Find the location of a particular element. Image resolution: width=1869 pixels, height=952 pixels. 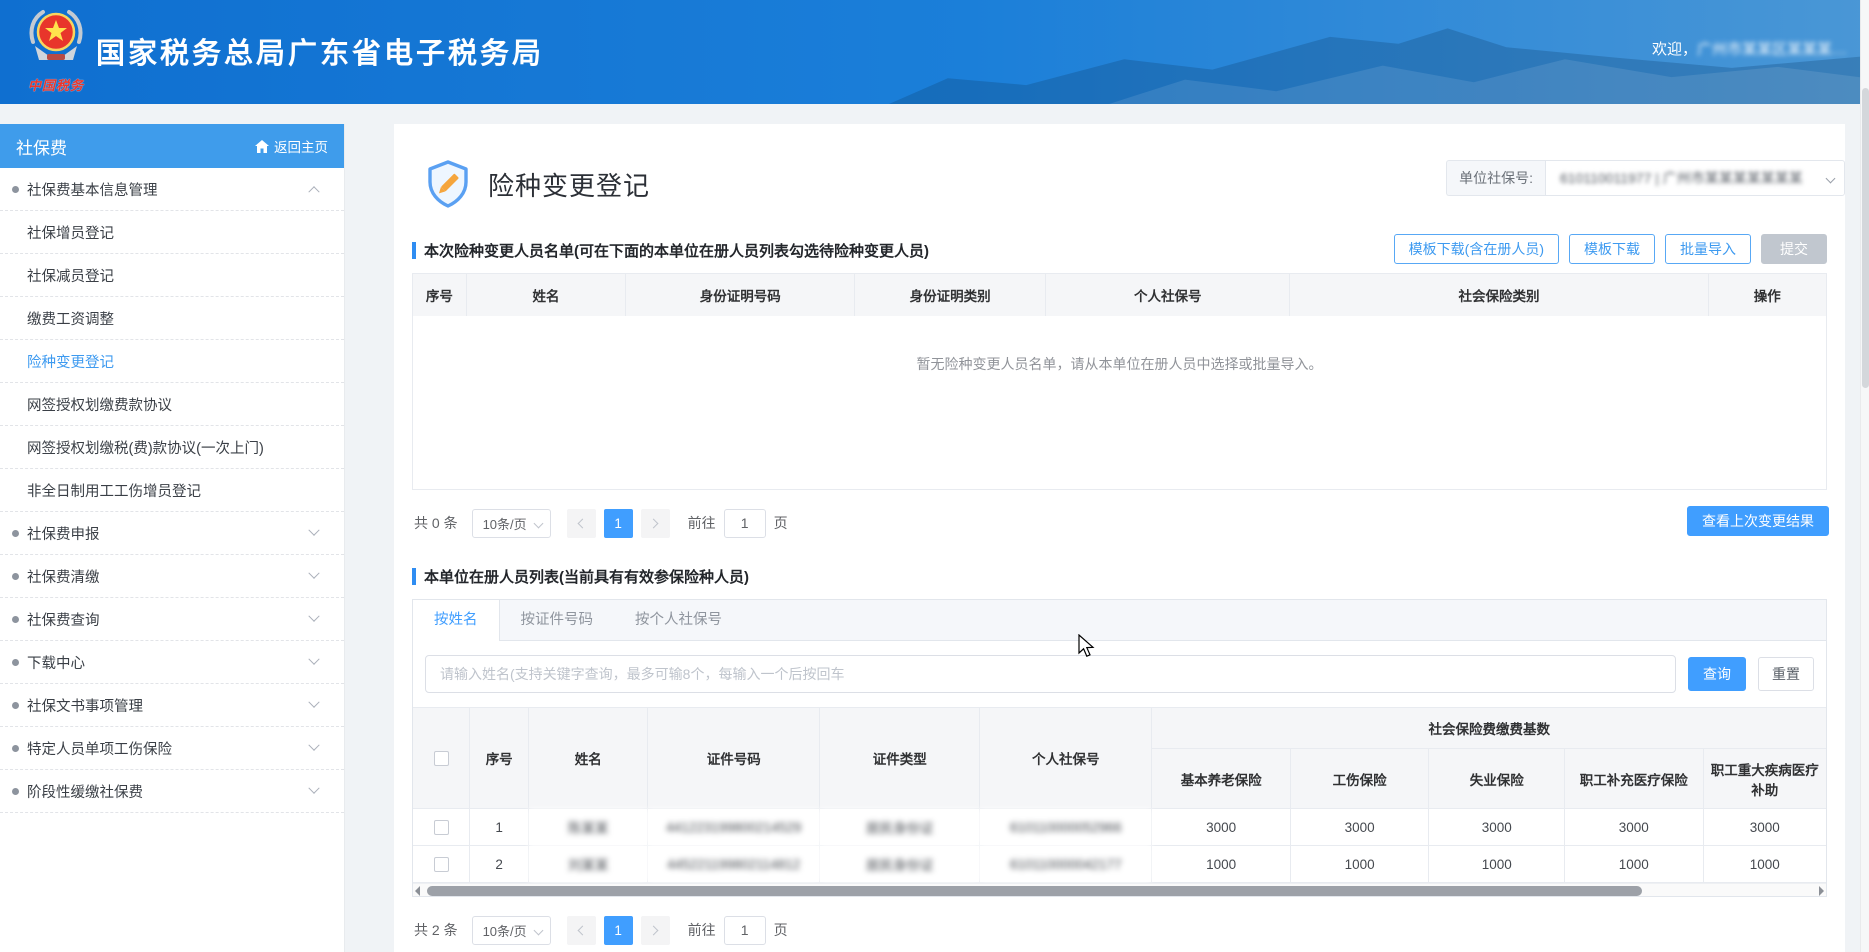

shield-pencil-icon is located at coordinates (448, 184).